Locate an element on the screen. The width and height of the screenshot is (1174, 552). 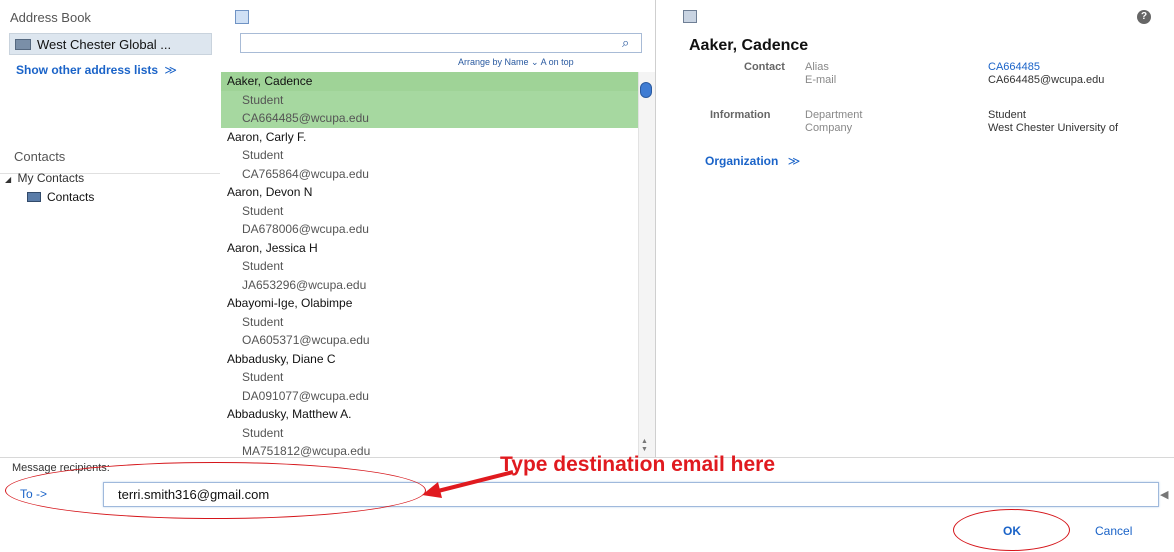
field-resize-handle-icon: ◀ is located at coordinates (1164, 494).